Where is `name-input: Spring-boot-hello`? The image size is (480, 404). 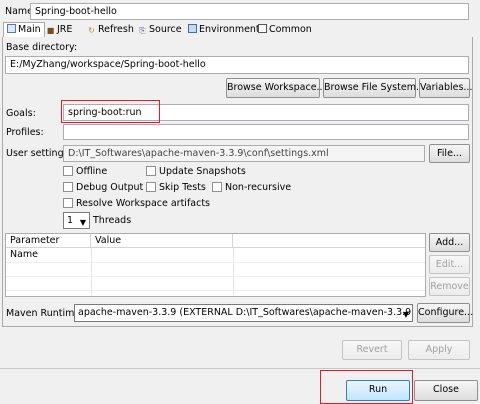
name-input: Spring-boot-hello is located at coordinates (249, 11).